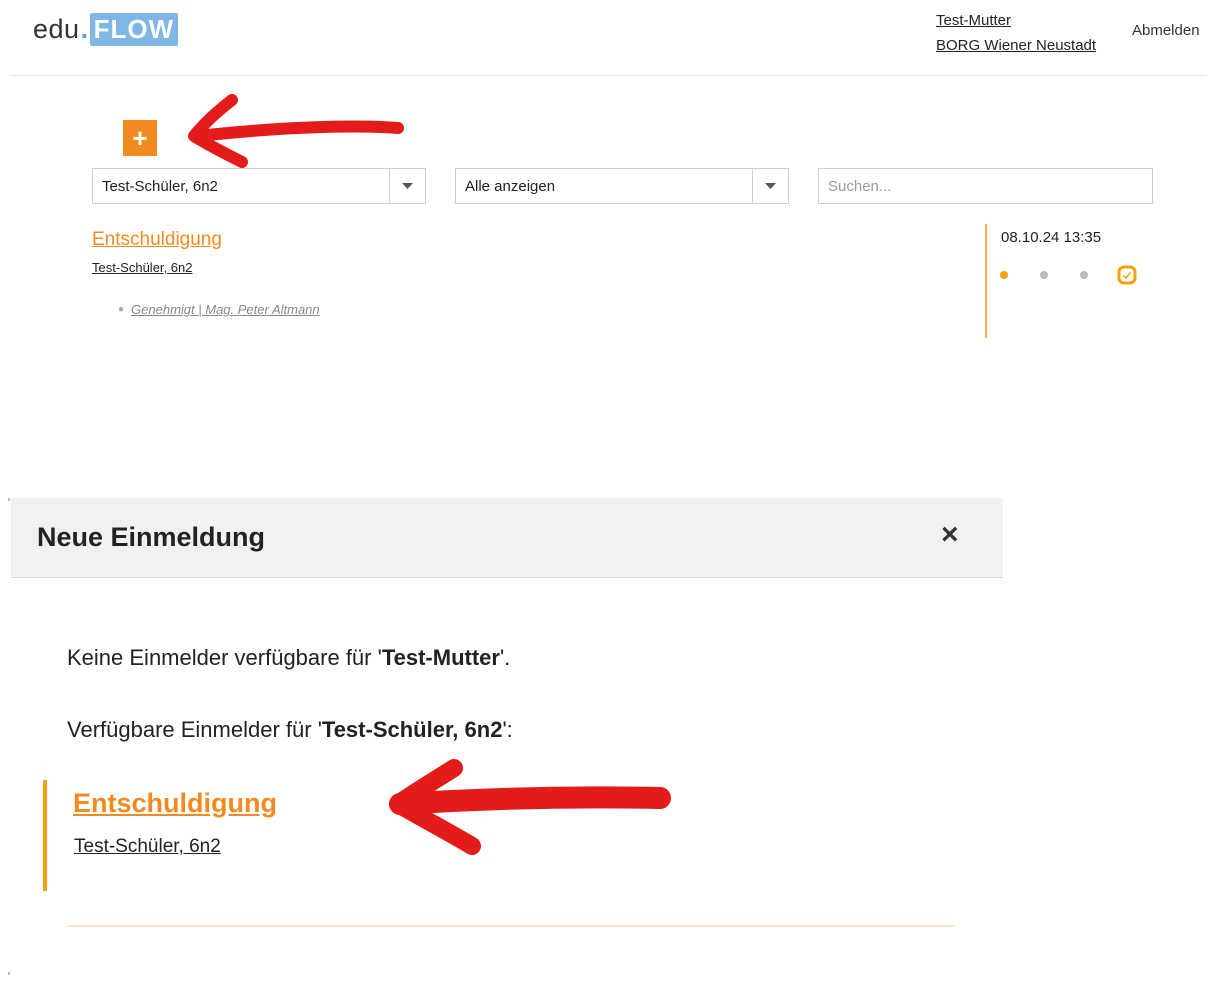 The width and height of the screenshot is (1218, 981). I want to click on available-suffix: ':, so click(507, 729).